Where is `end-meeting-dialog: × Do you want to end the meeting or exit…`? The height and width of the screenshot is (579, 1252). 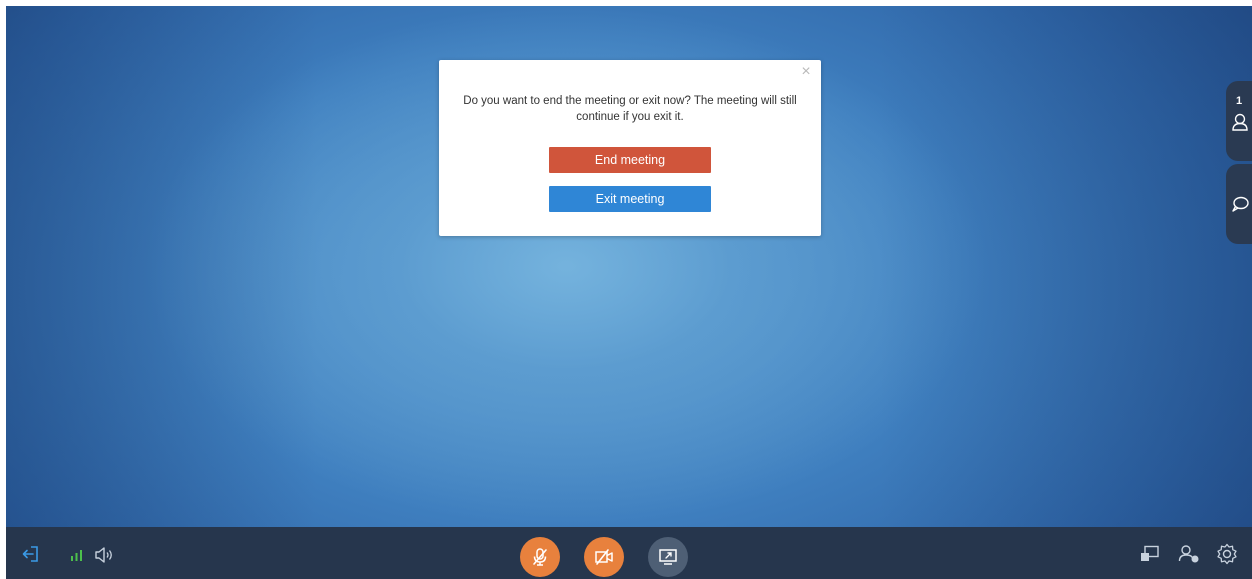 end-meeting-dialog: × Do you want to end the meeting or exit… is located at coordinates (630, 148).